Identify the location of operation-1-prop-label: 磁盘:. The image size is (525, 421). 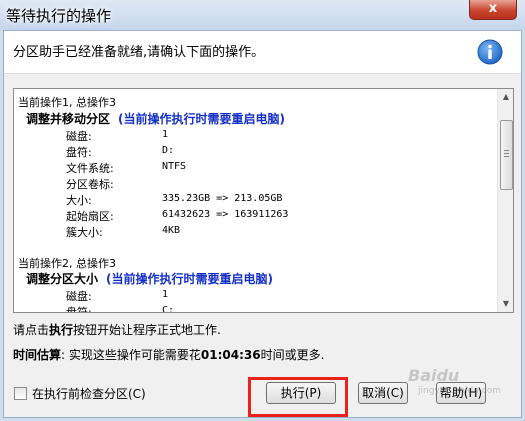
(79, 136).